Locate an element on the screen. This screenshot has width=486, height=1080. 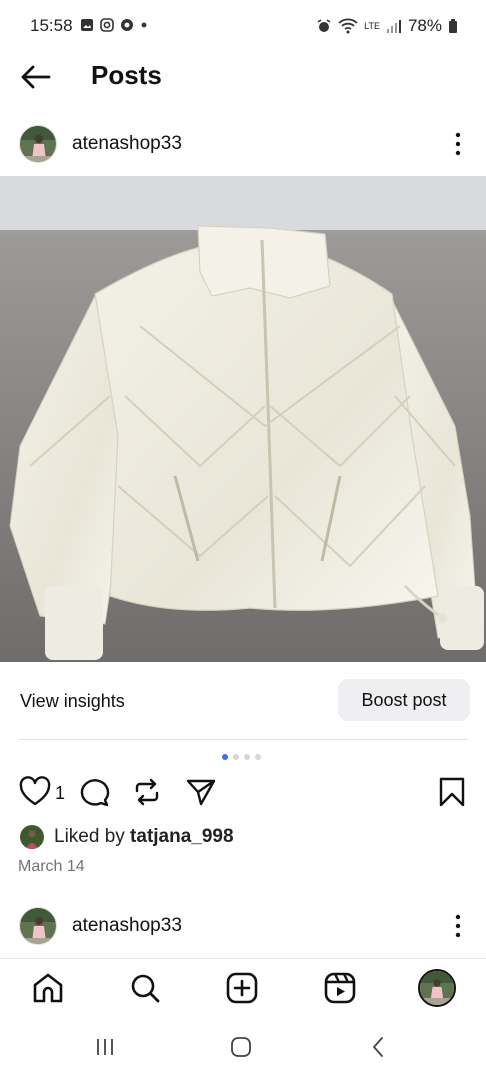
post-date: March 14 is located at coordinates (51, 866).